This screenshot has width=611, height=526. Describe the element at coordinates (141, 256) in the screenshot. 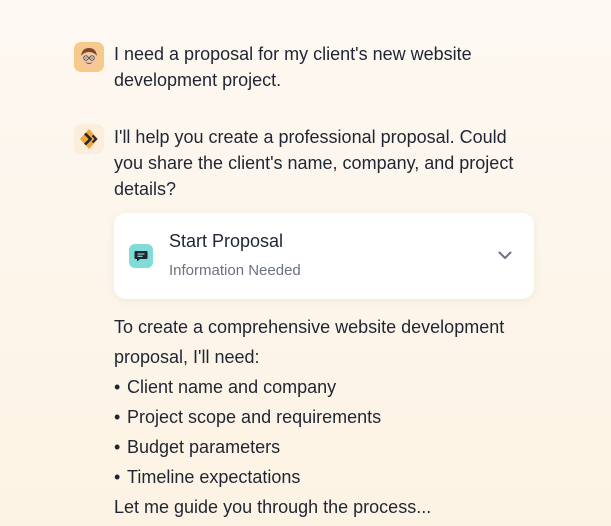

I see `chat-bubble-icon` at that location.